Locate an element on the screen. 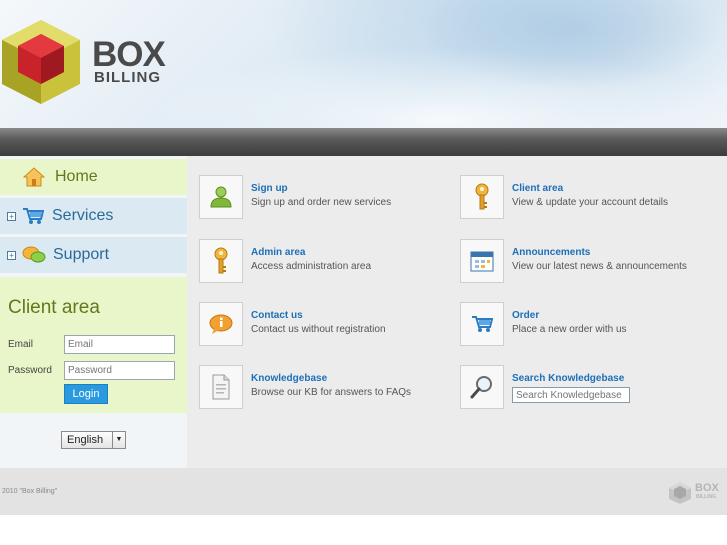 The height and width of the screenshot is (545, 727). tile-title: Knowledgebase is located at coordinates (289, 378).